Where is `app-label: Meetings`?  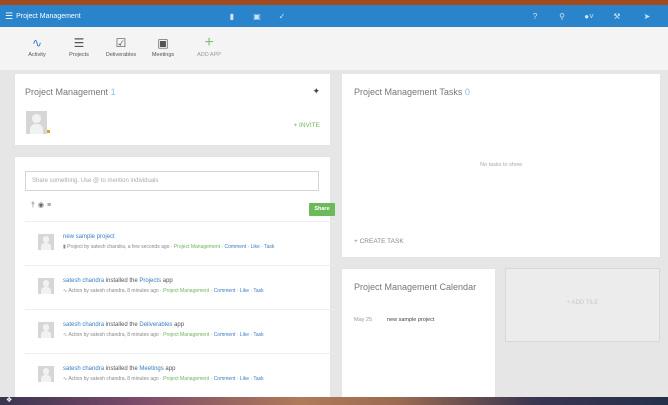 app-label: Meetings is located at coordinates (163, 55).